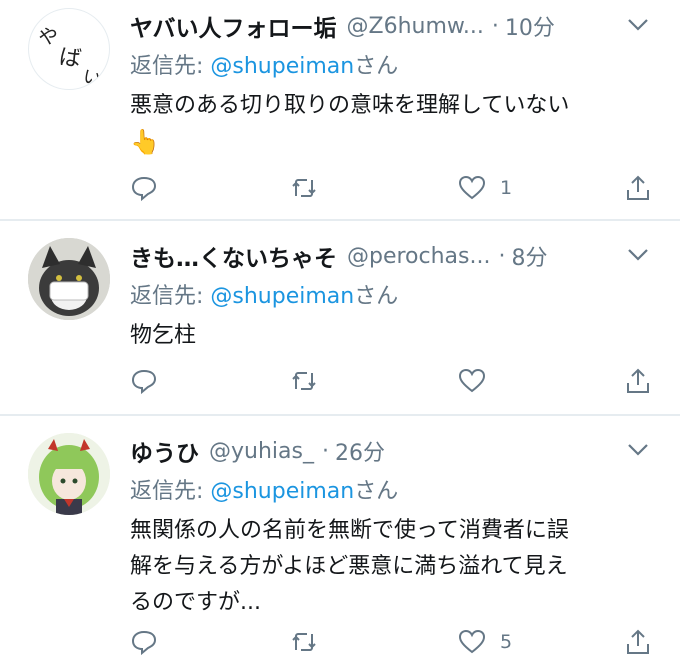 The width and height of the screenshot is (680, 664). Describe the element at coordinates (91, 78) in the screenshot. I see `svg-text: い` at that location.